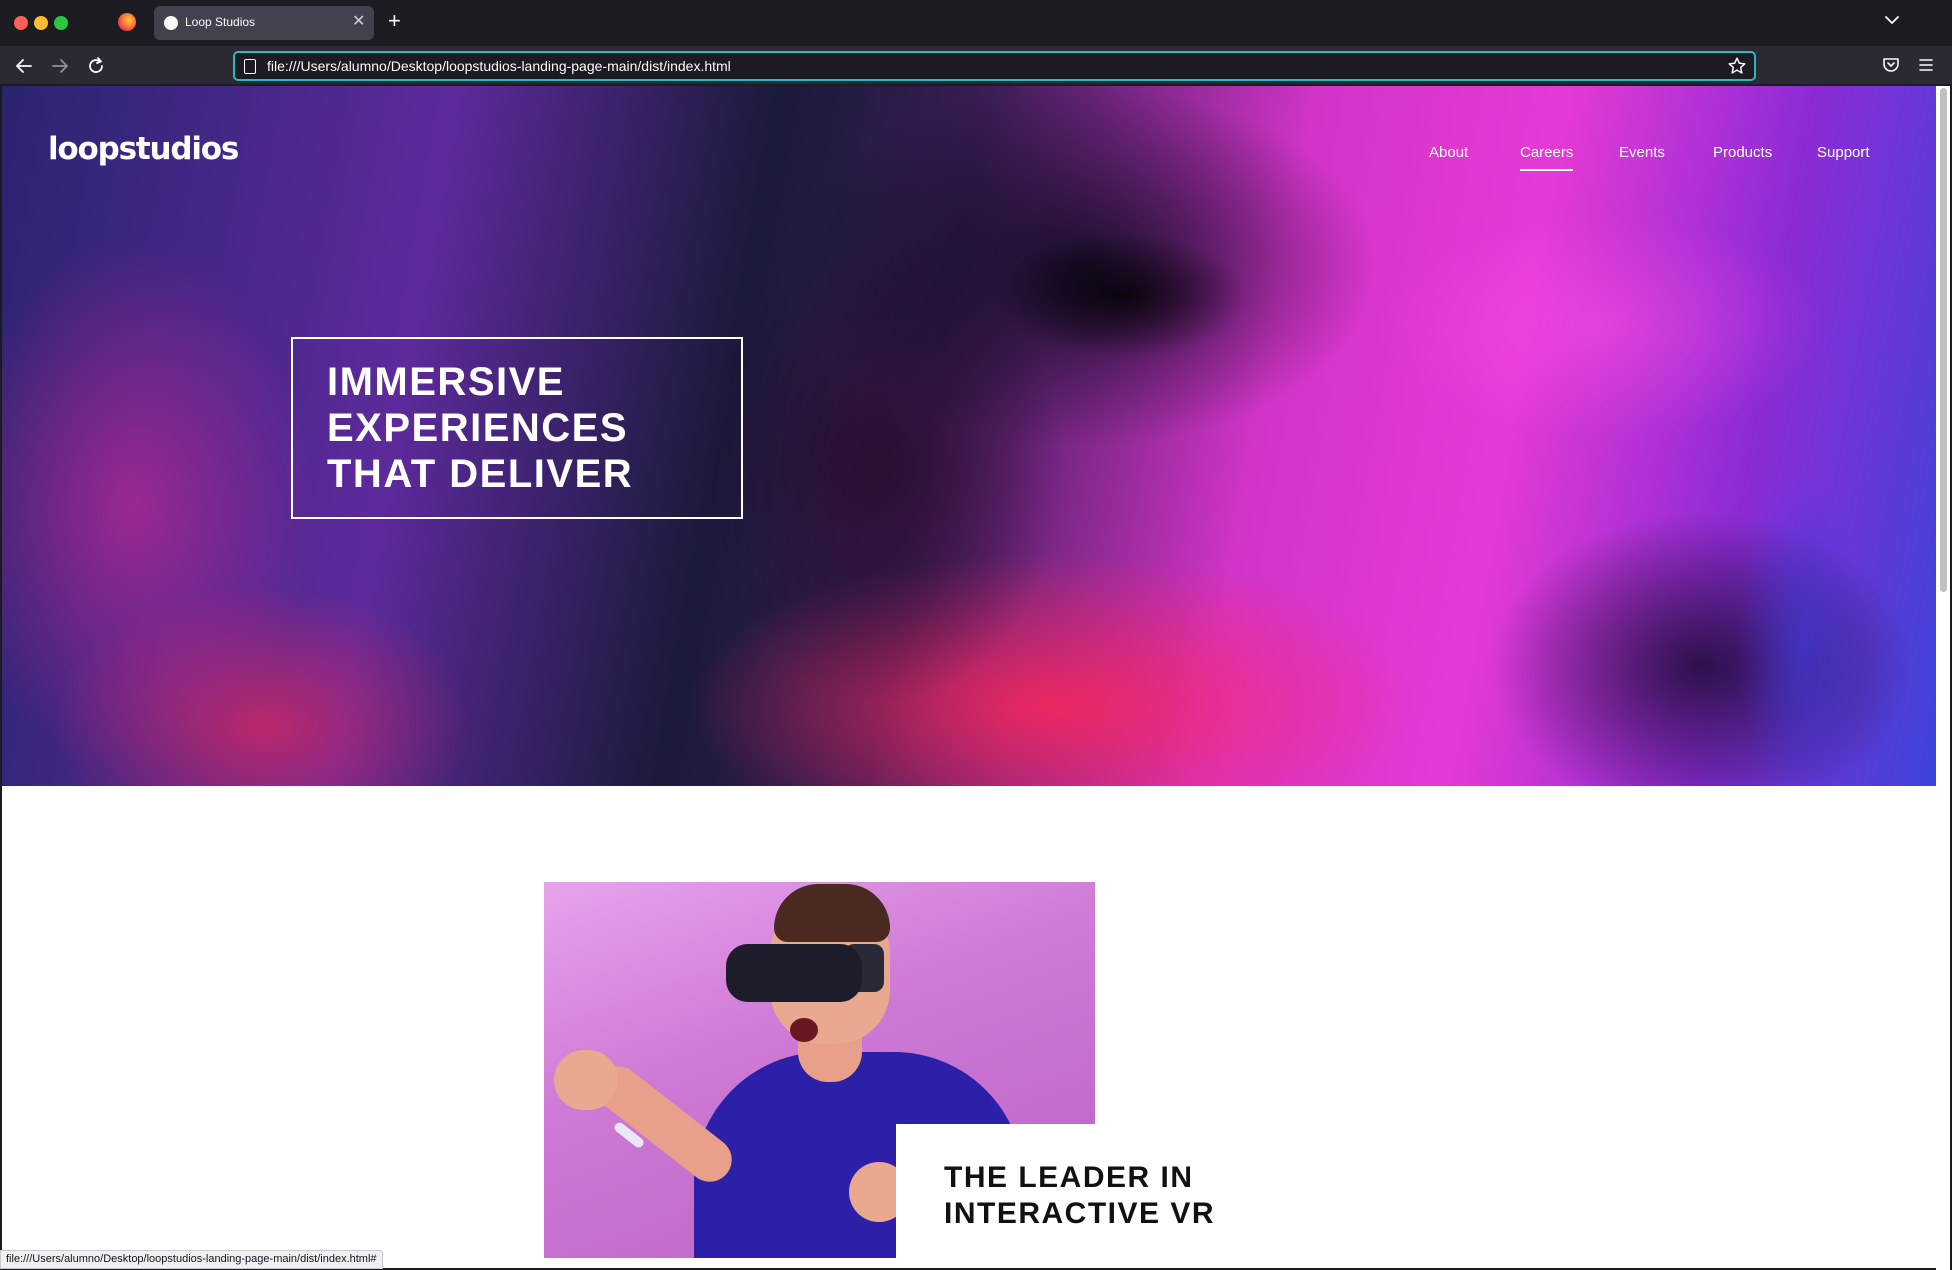 The height and width of the screenshot is (1270, 1952). I want to click on reload-icon, so click(96, 66).